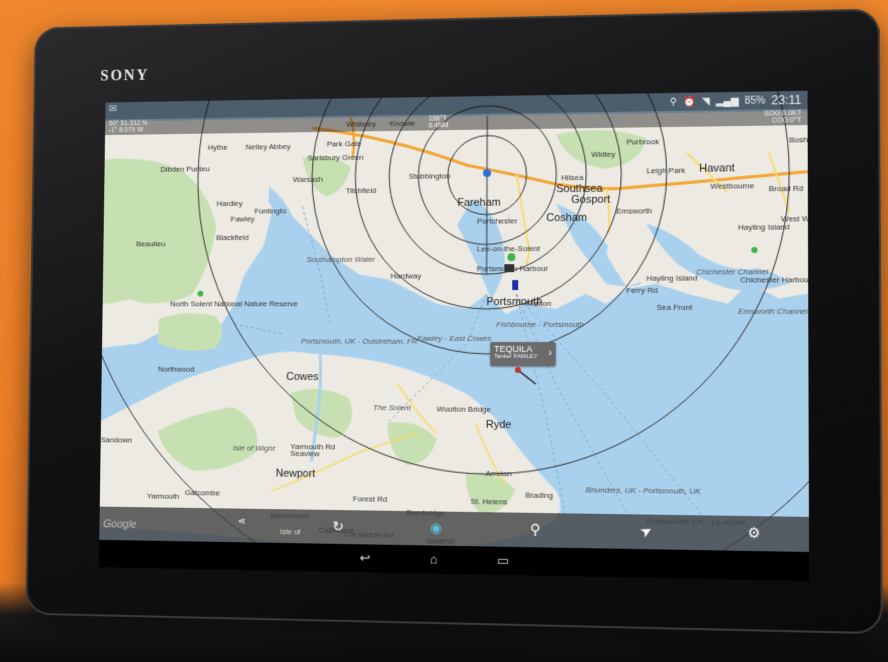  I want to click on bearing-readout: 158°T 6.4NM, so click(438, 122).